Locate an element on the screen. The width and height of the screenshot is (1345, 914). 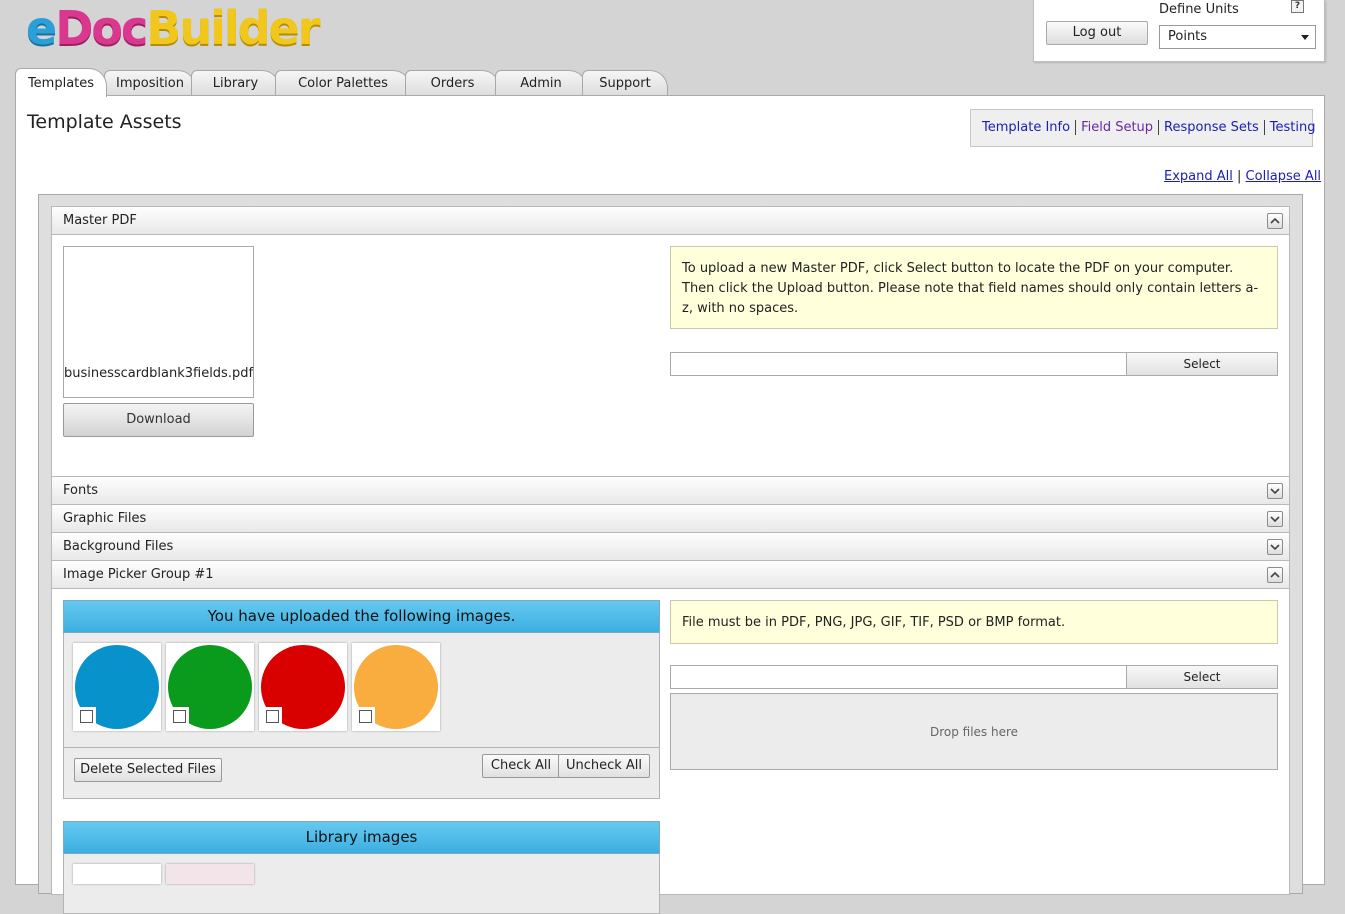
page-title: Template Assets is located at coordinates (104, 122).